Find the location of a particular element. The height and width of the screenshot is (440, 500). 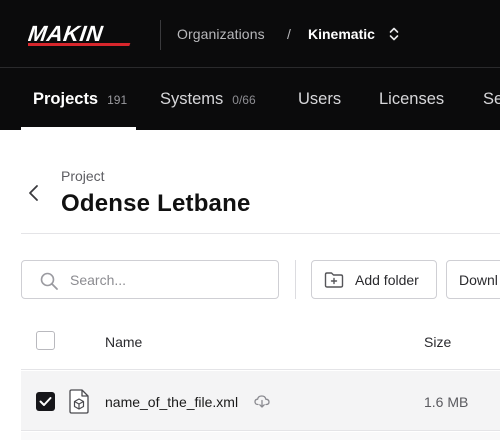

tab-projects-count: 191 is located at coordinates (117, 99).